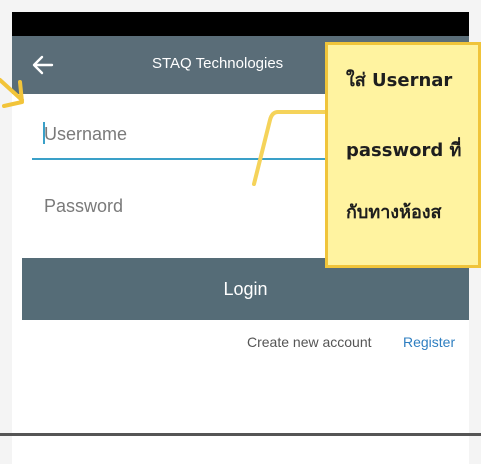  Describe the element at coordinates (84, 206) in the screenshot. I see `password-placeholder: Password` at that location.